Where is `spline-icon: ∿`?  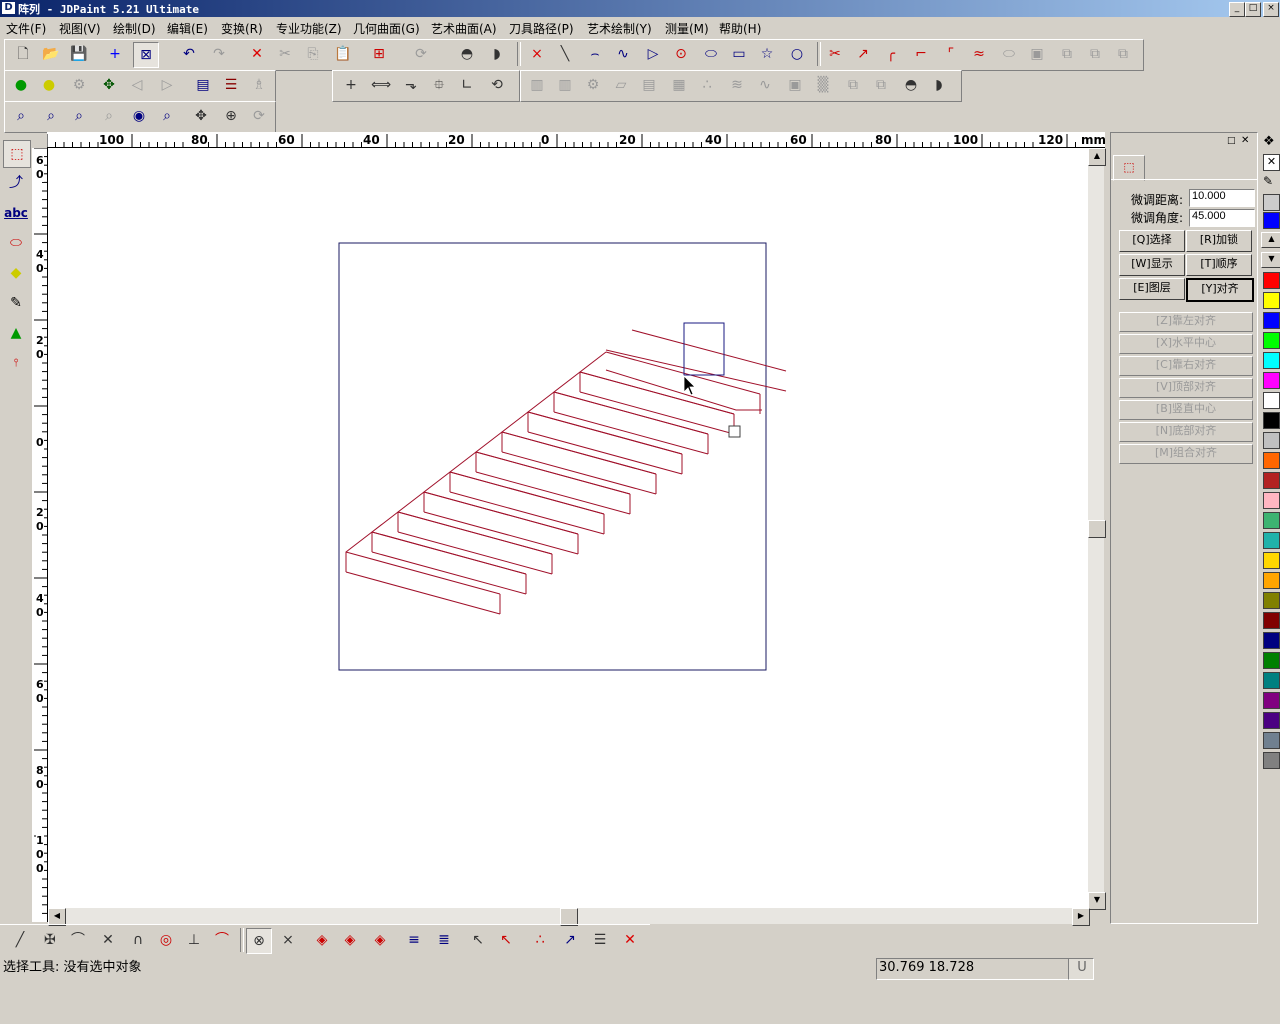 spline-icon: ∿ is located at coordinates (623, 54).